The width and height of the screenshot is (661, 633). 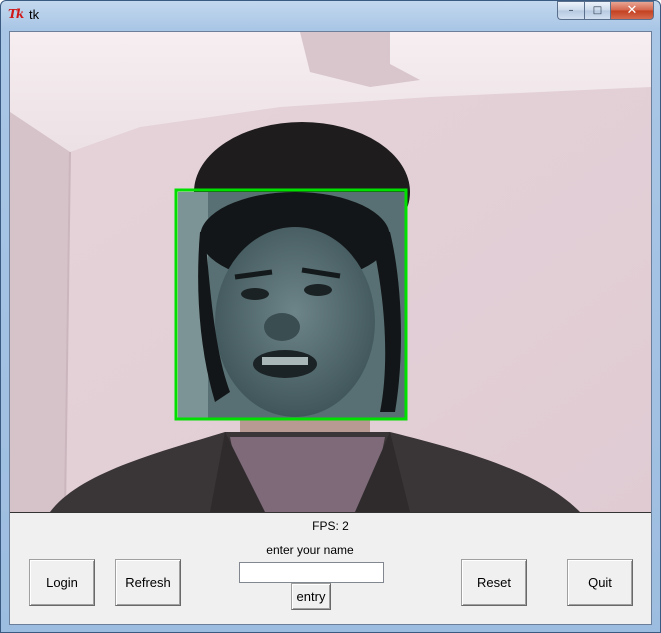 I want to click on right-eye, so click(x=318, y=290).